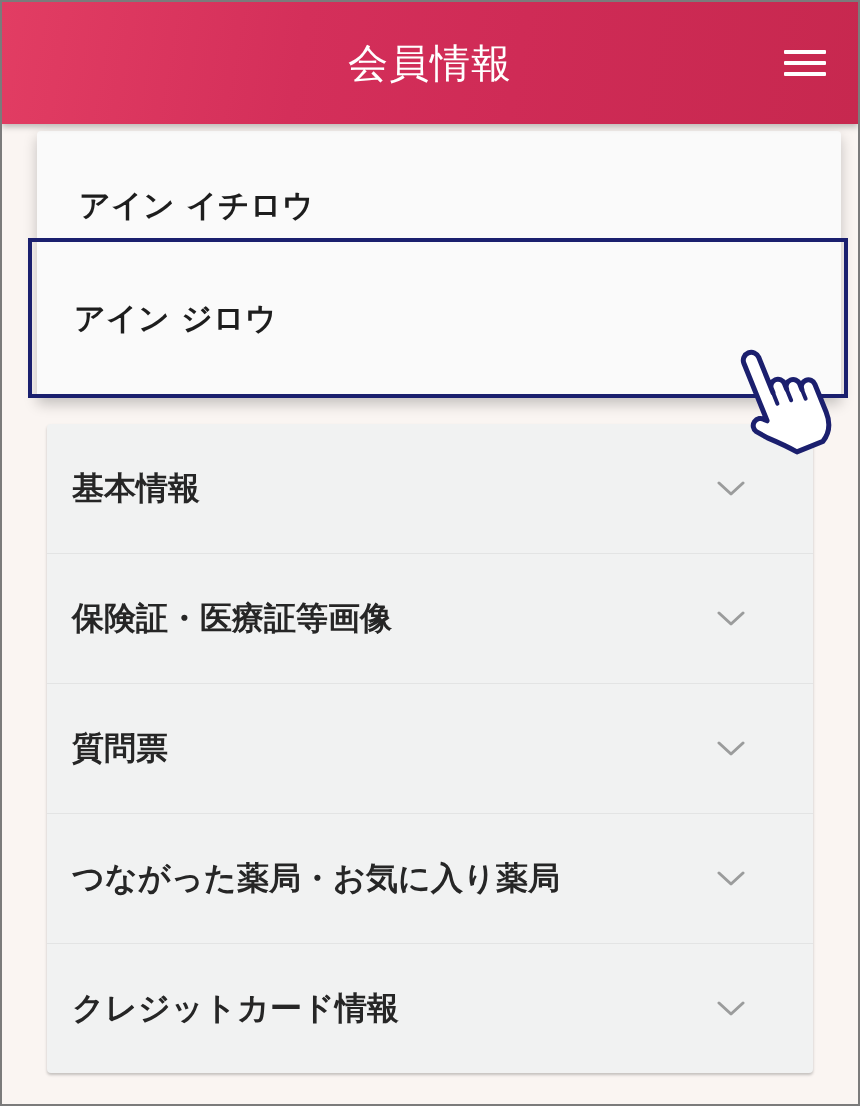  Describe the element at coordinates (439, 184) in the screenshot. I see `member-option: アイン イチロウ` at that location.